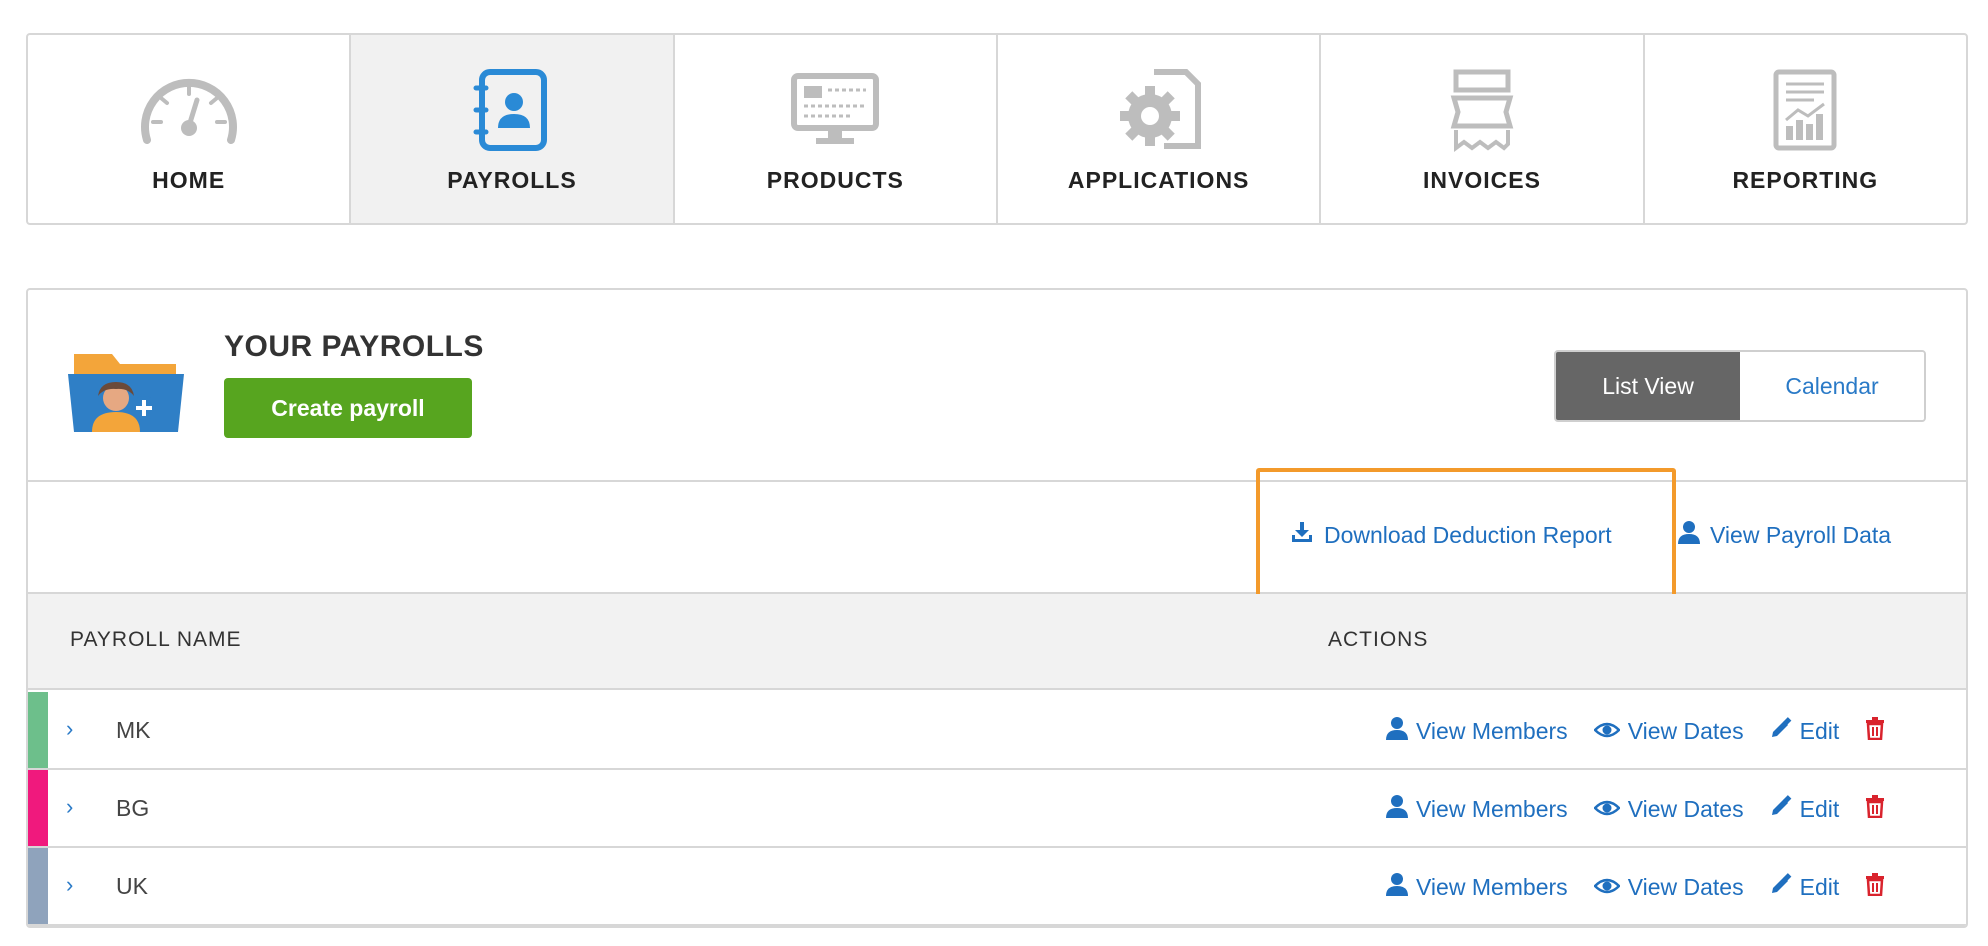  I want to click on view-payroll-data-link: View Payroll Data, so click(1784, 535).